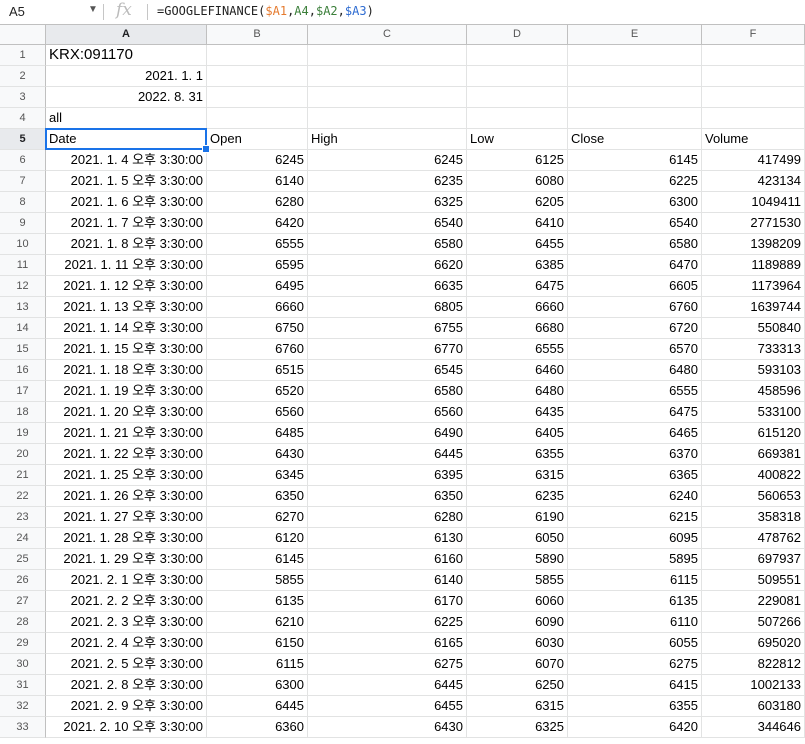 The height and width of the screenshot is (744, 805). Describe the element at coordinates (753, 517) in the screenshot. I see `cell-f23: 358318` at that location.